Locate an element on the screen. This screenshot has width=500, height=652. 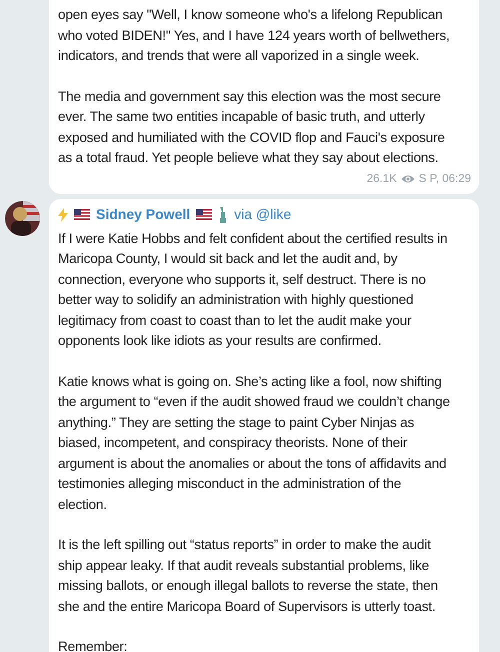
eye-icon is located at coordinates (407, 179).